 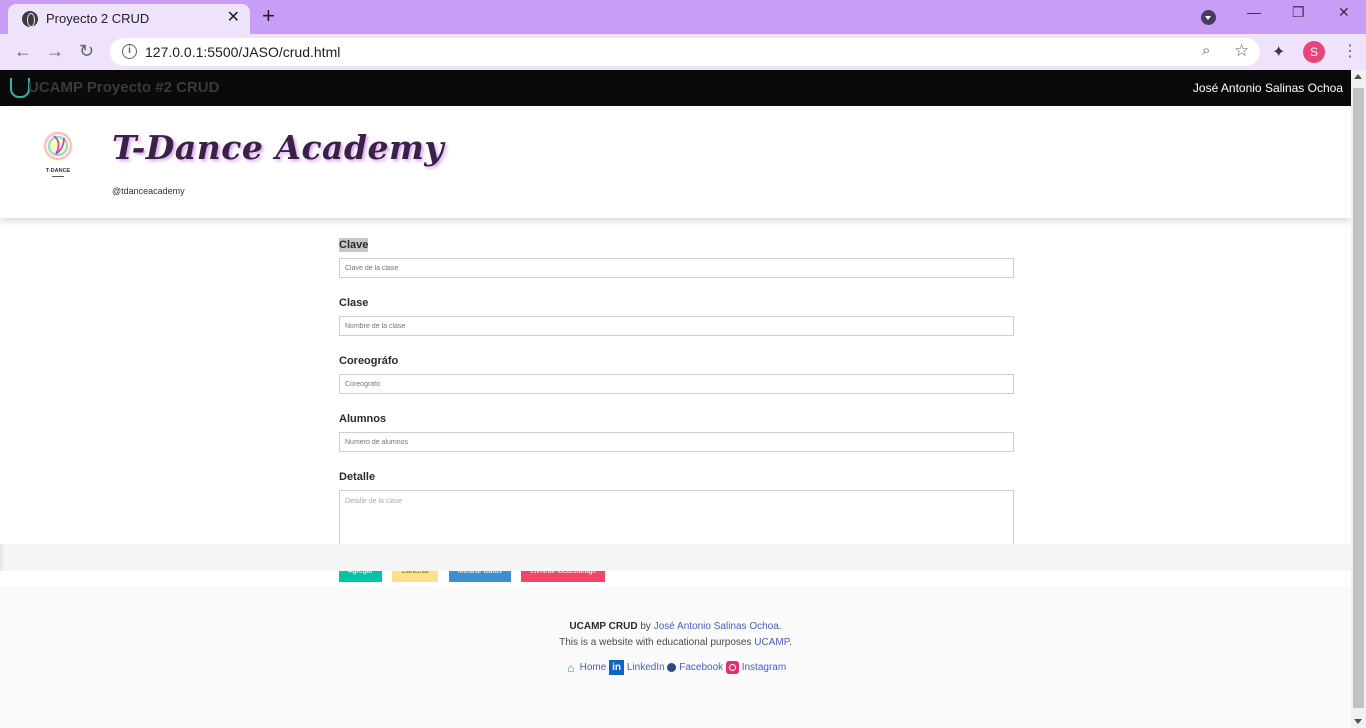 I want to click on scroll-up-icon, so click(x=1358, y=76).